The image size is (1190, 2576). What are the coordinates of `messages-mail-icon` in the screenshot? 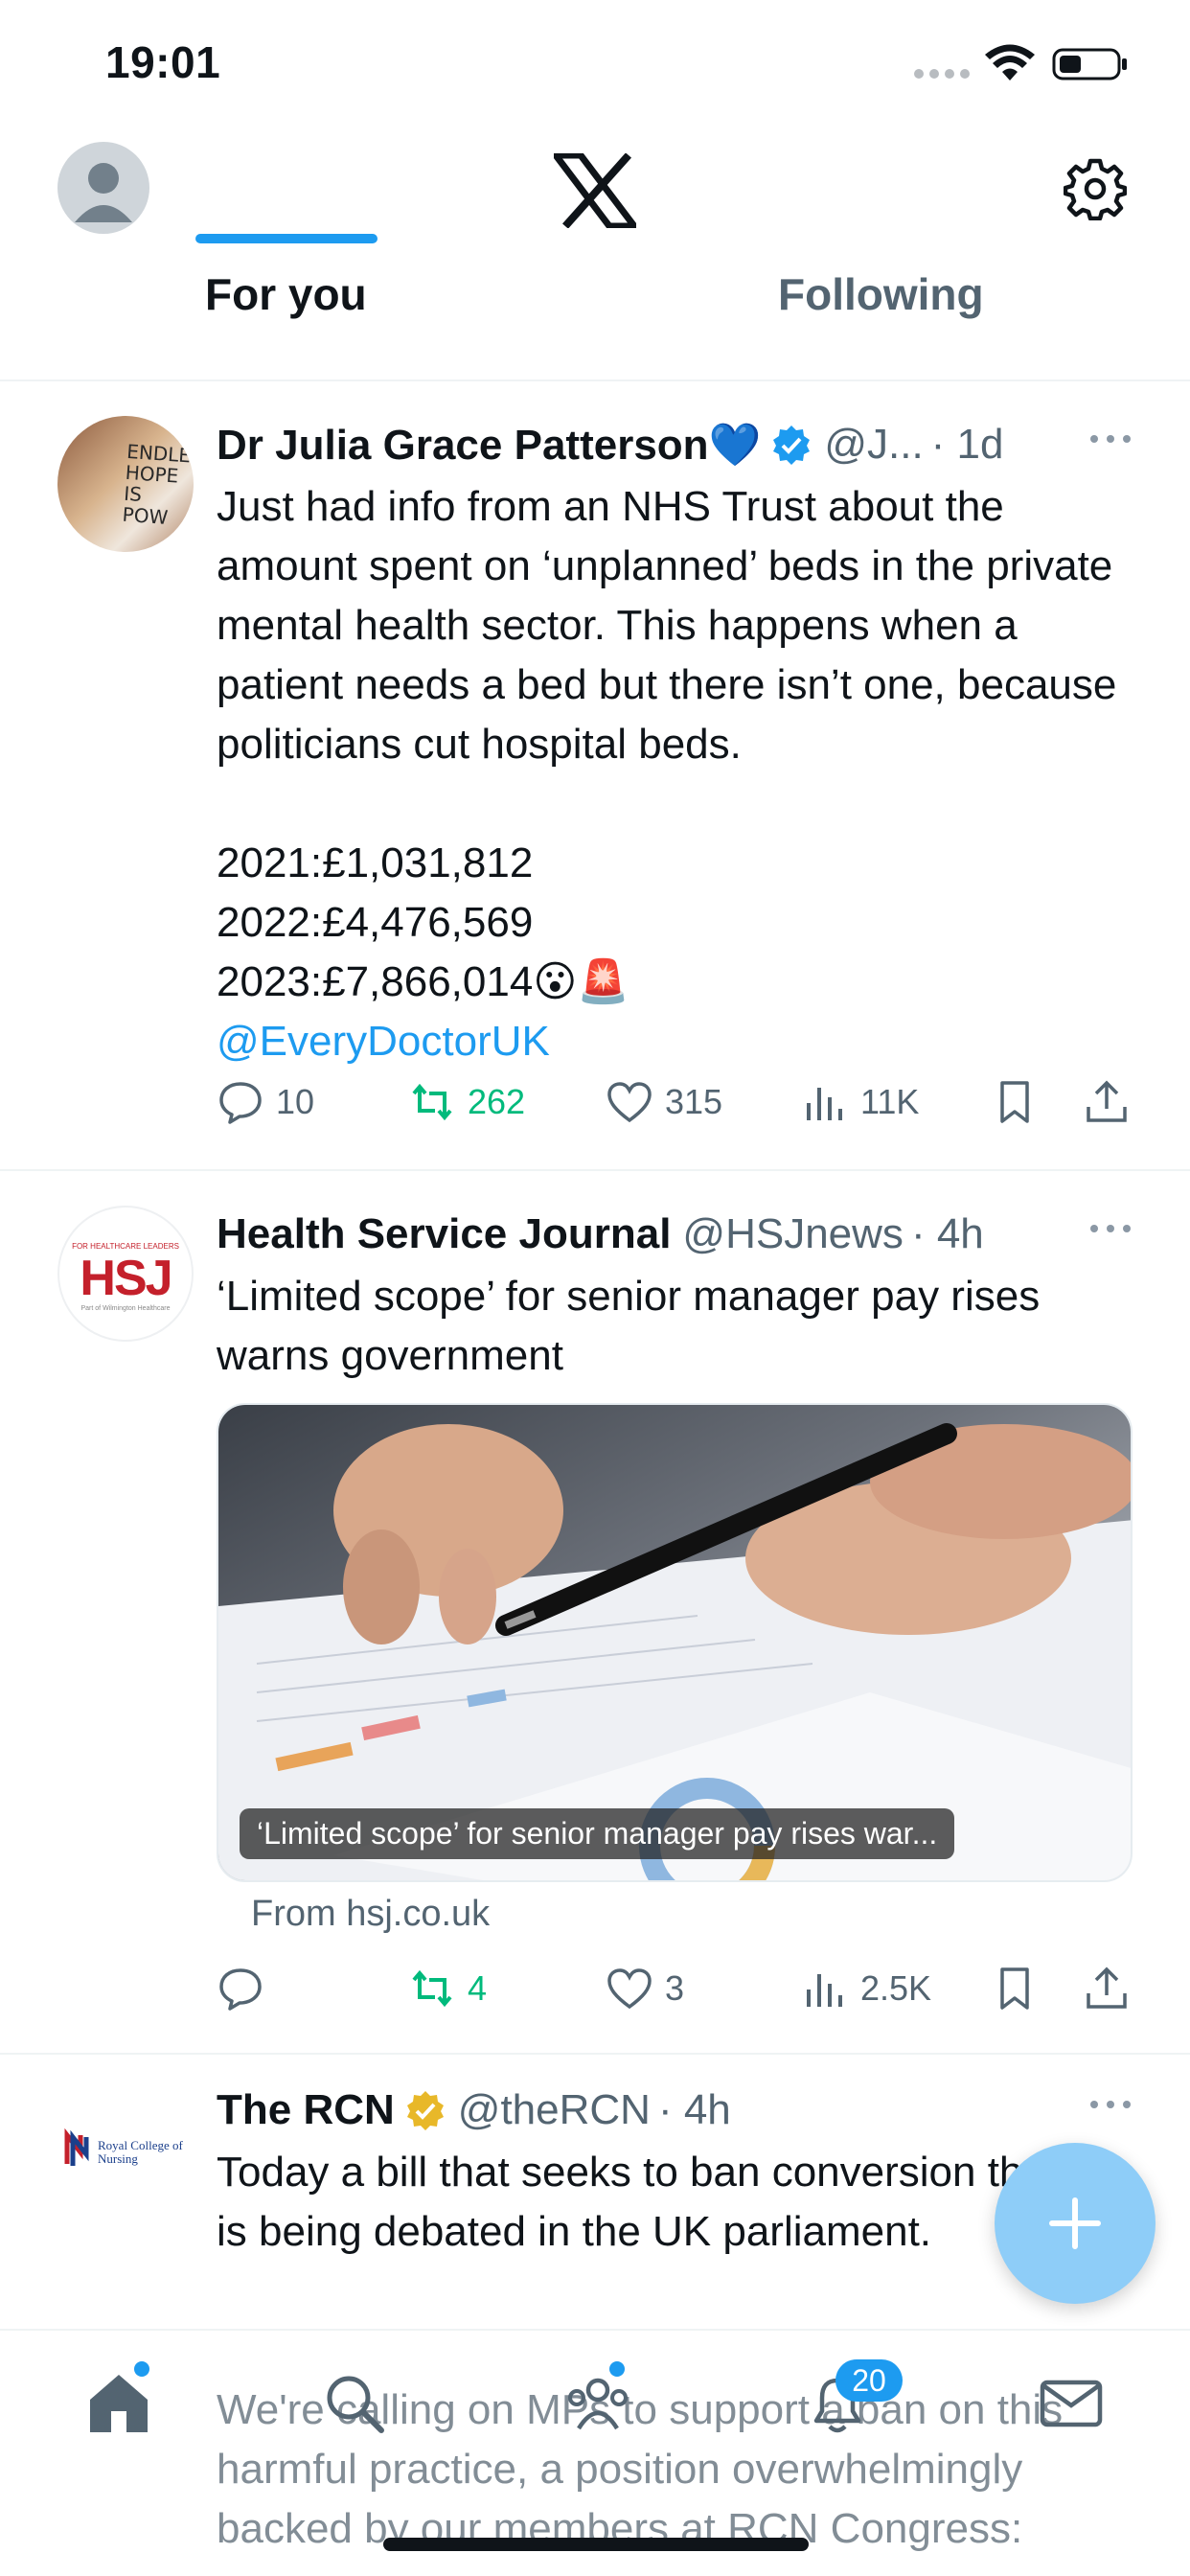 It's located at (1071, 2403).